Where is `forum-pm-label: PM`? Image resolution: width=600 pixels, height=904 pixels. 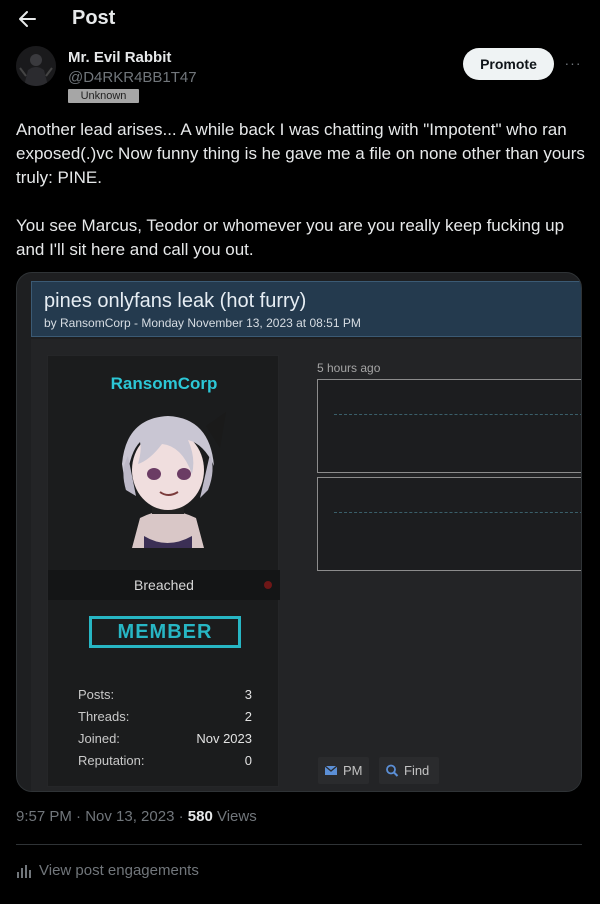
forum-pm-label: PM is located at coordinates (353, 770).